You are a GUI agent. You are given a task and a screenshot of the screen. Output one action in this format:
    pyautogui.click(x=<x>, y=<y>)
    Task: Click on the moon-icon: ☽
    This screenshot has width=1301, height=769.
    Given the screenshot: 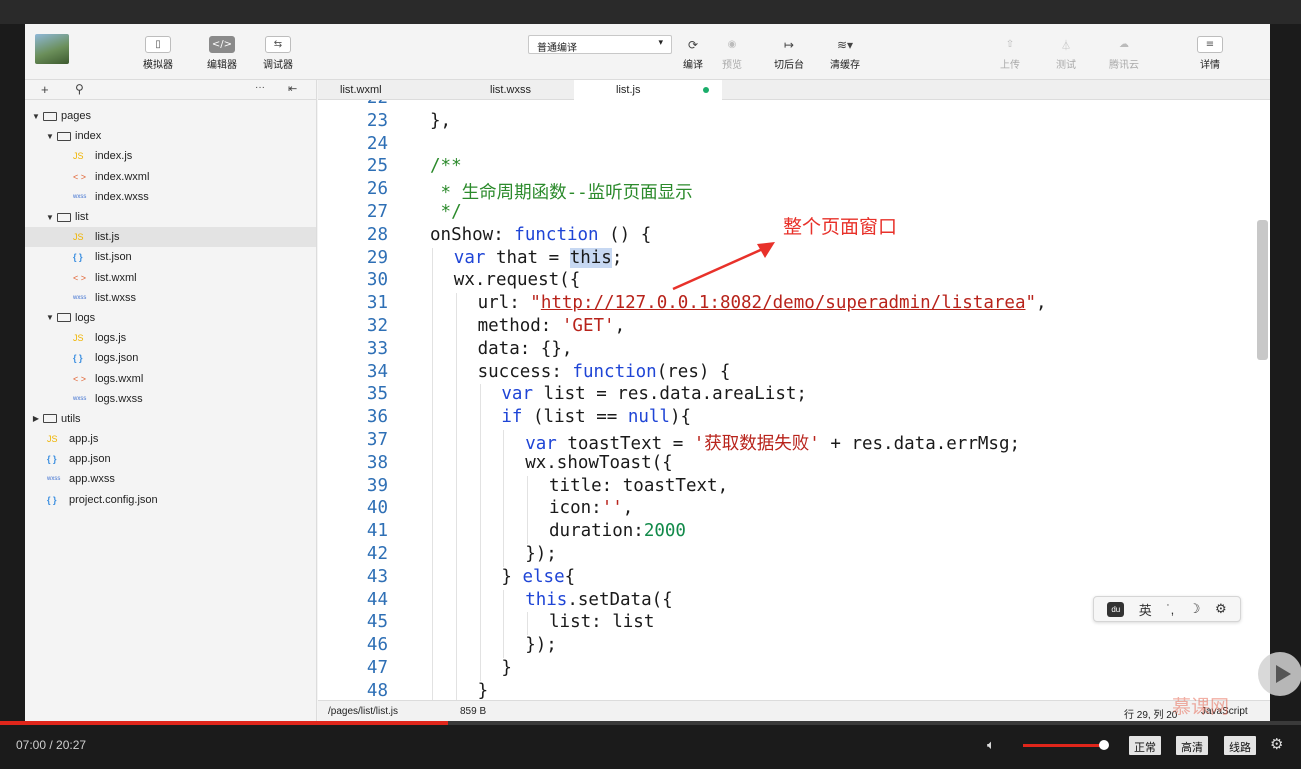 What is the action you would take?
    pyautogui.click(x=1195, y=609)
    